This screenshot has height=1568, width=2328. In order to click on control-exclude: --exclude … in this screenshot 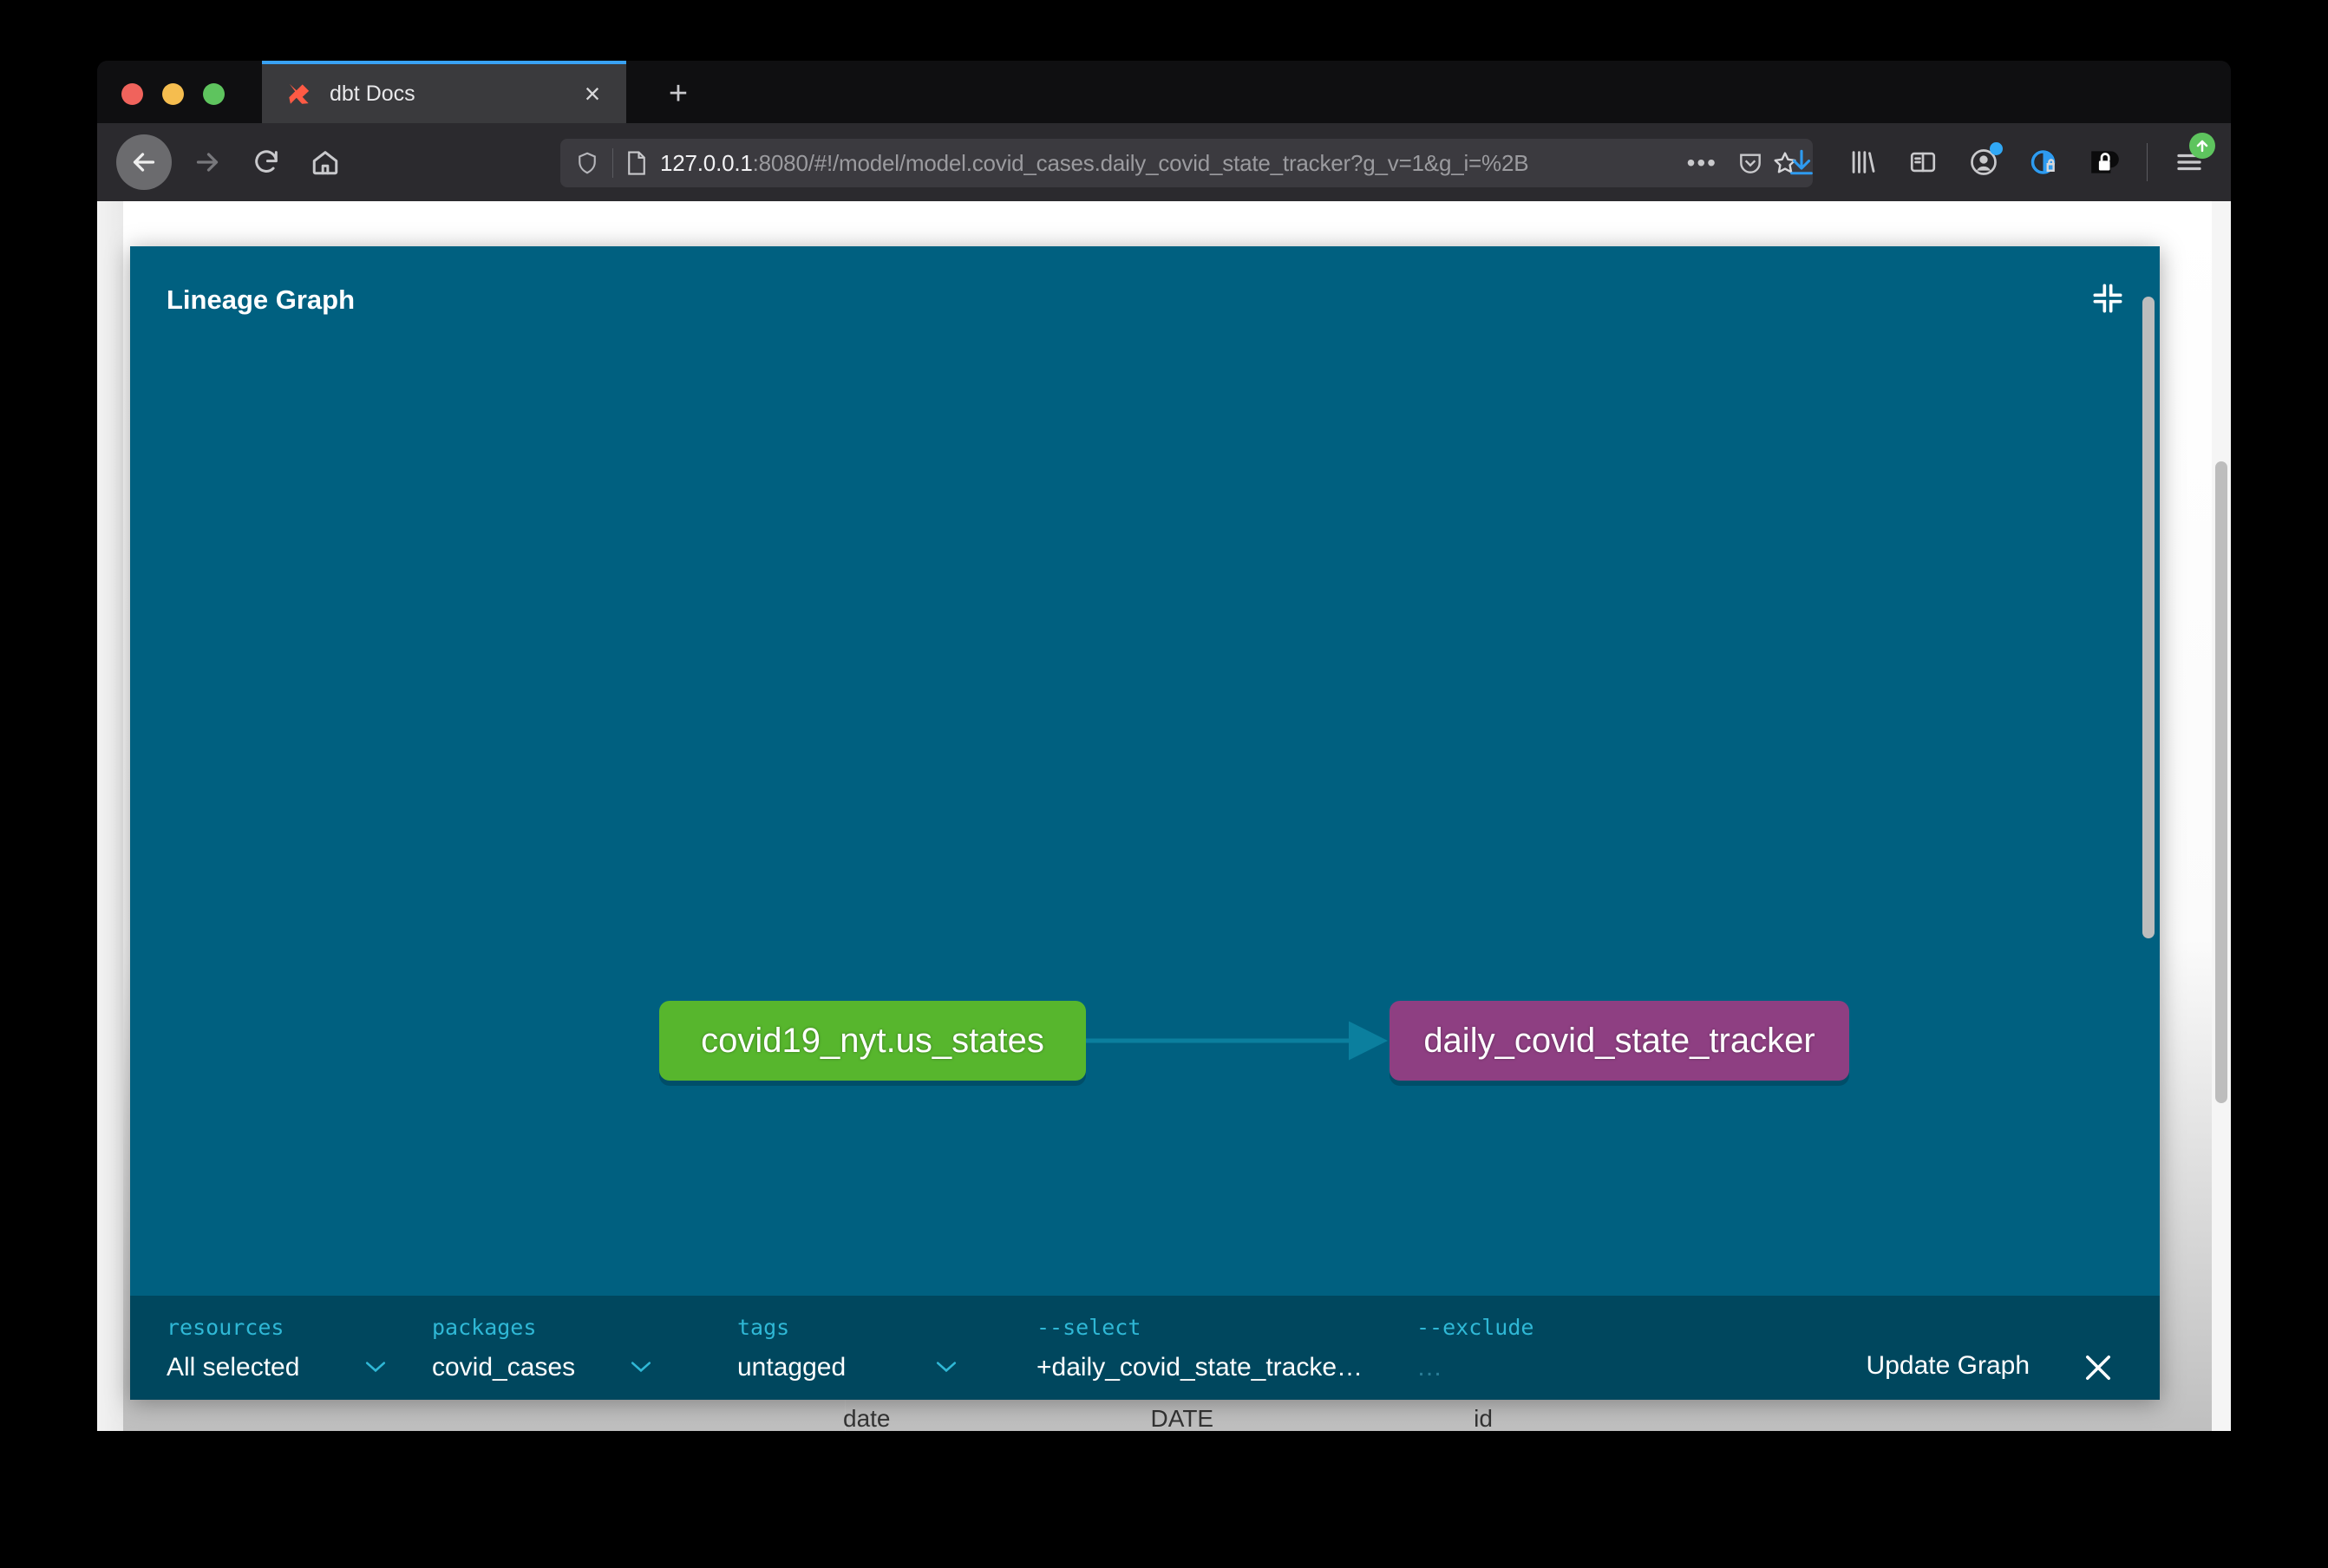, I will do `click(1559, 1348)`.